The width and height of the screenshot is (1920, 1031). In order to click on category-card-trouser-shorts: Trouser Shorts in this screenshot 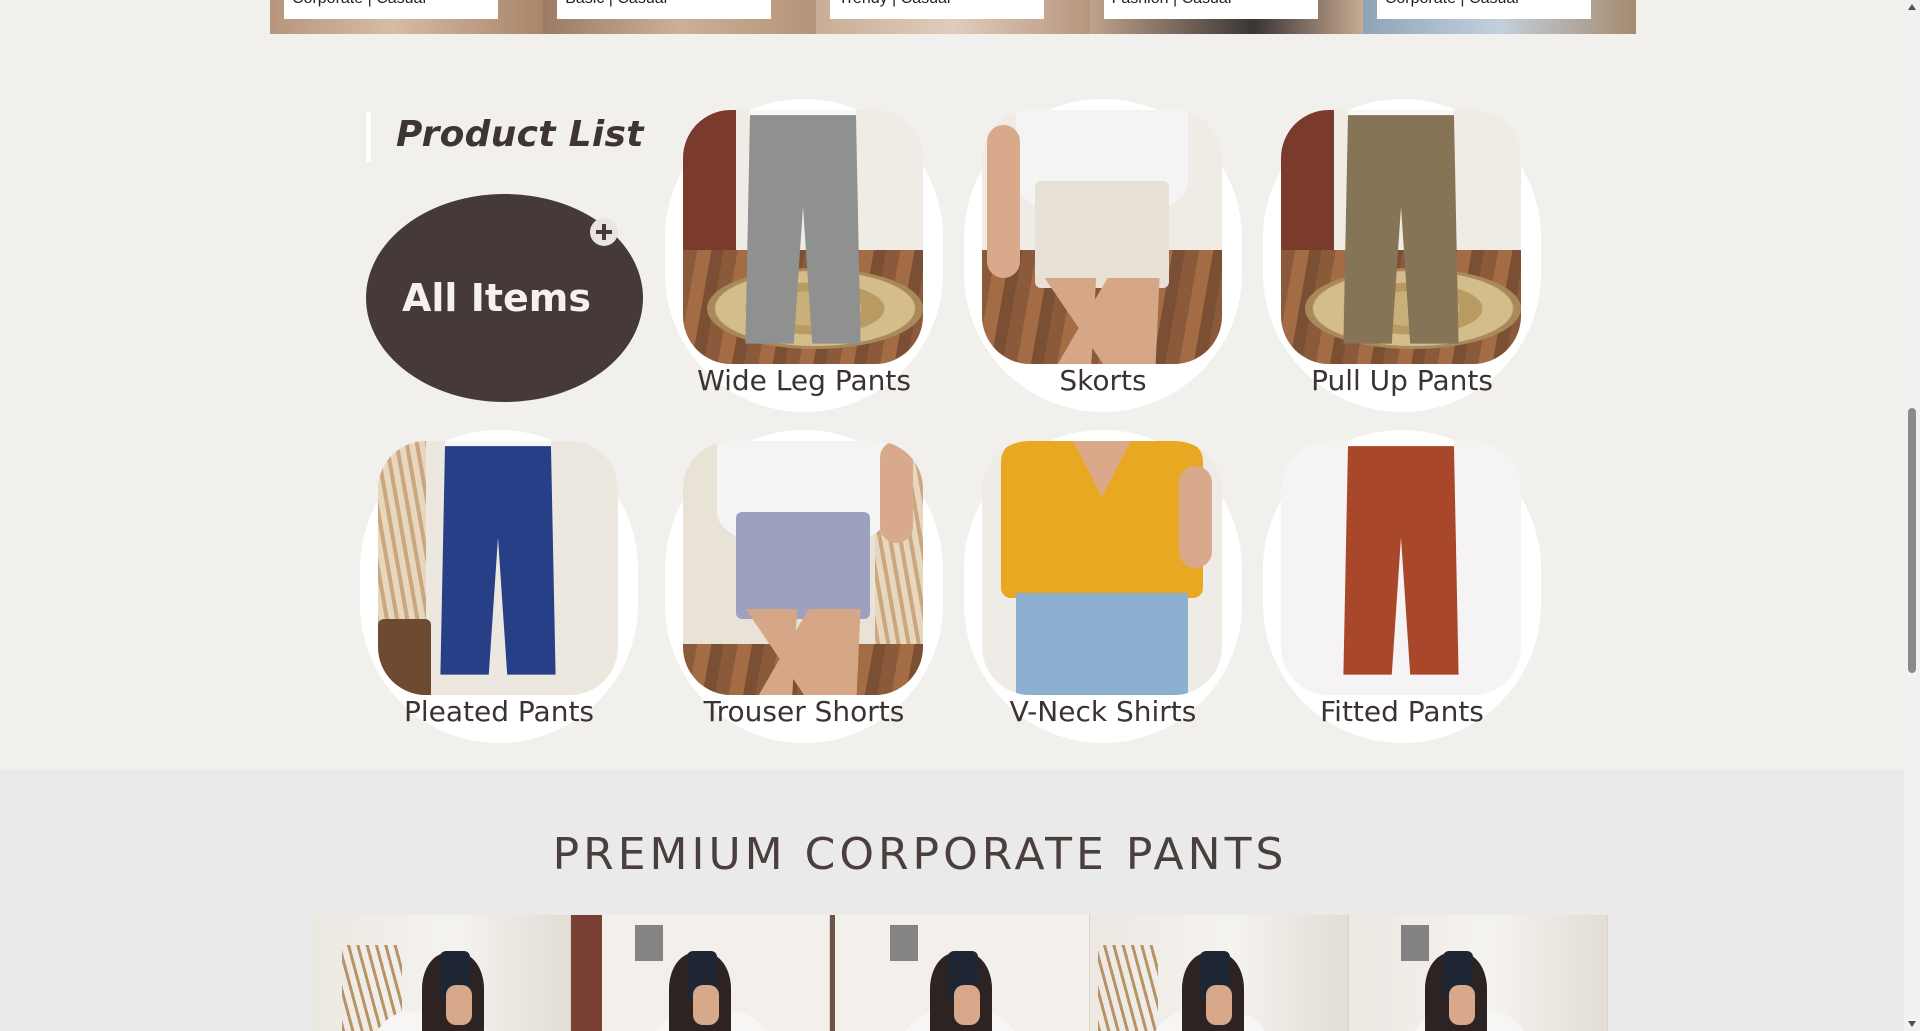, I will do `click(804, 586)`.